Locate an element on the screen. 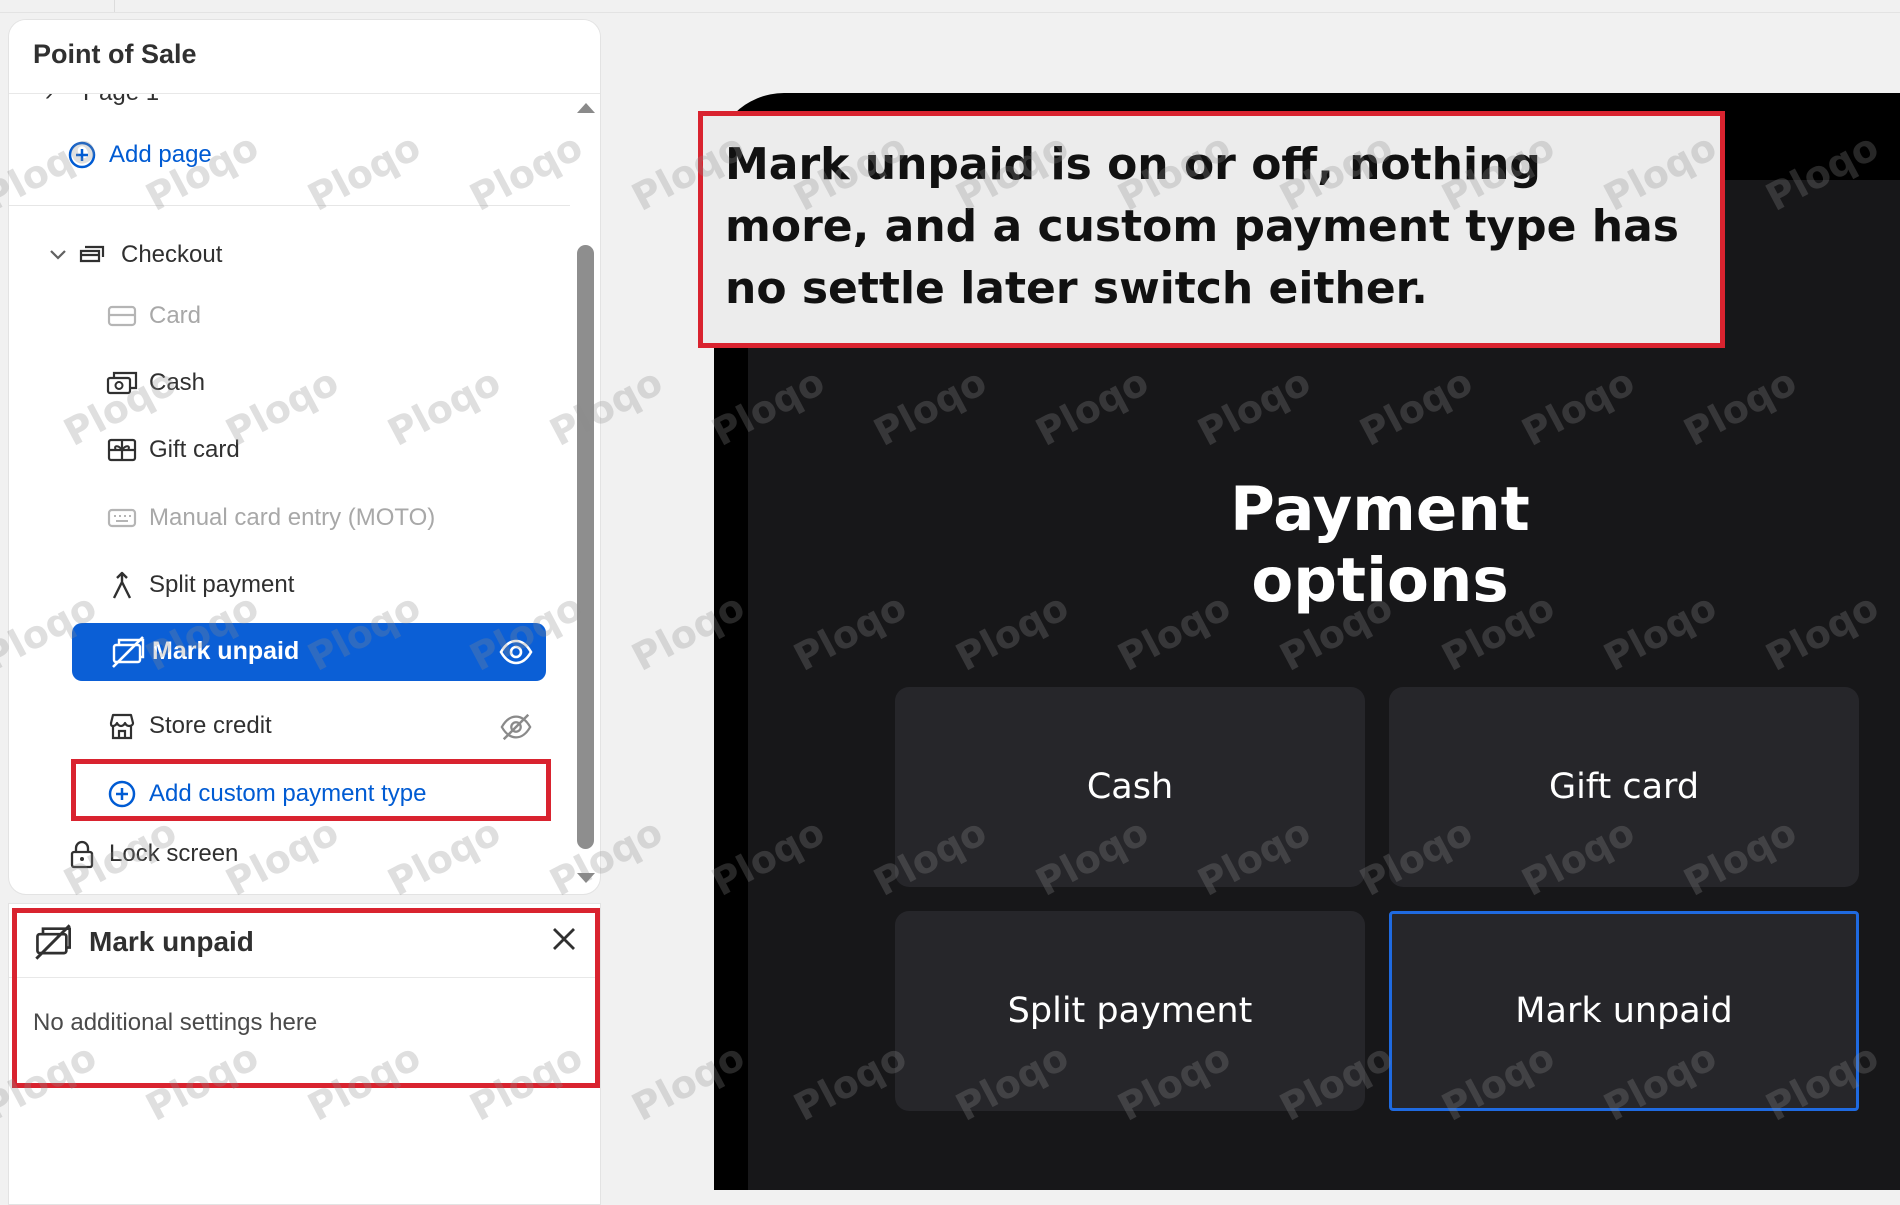  checkout-icon is located at coordinates (94, 255).